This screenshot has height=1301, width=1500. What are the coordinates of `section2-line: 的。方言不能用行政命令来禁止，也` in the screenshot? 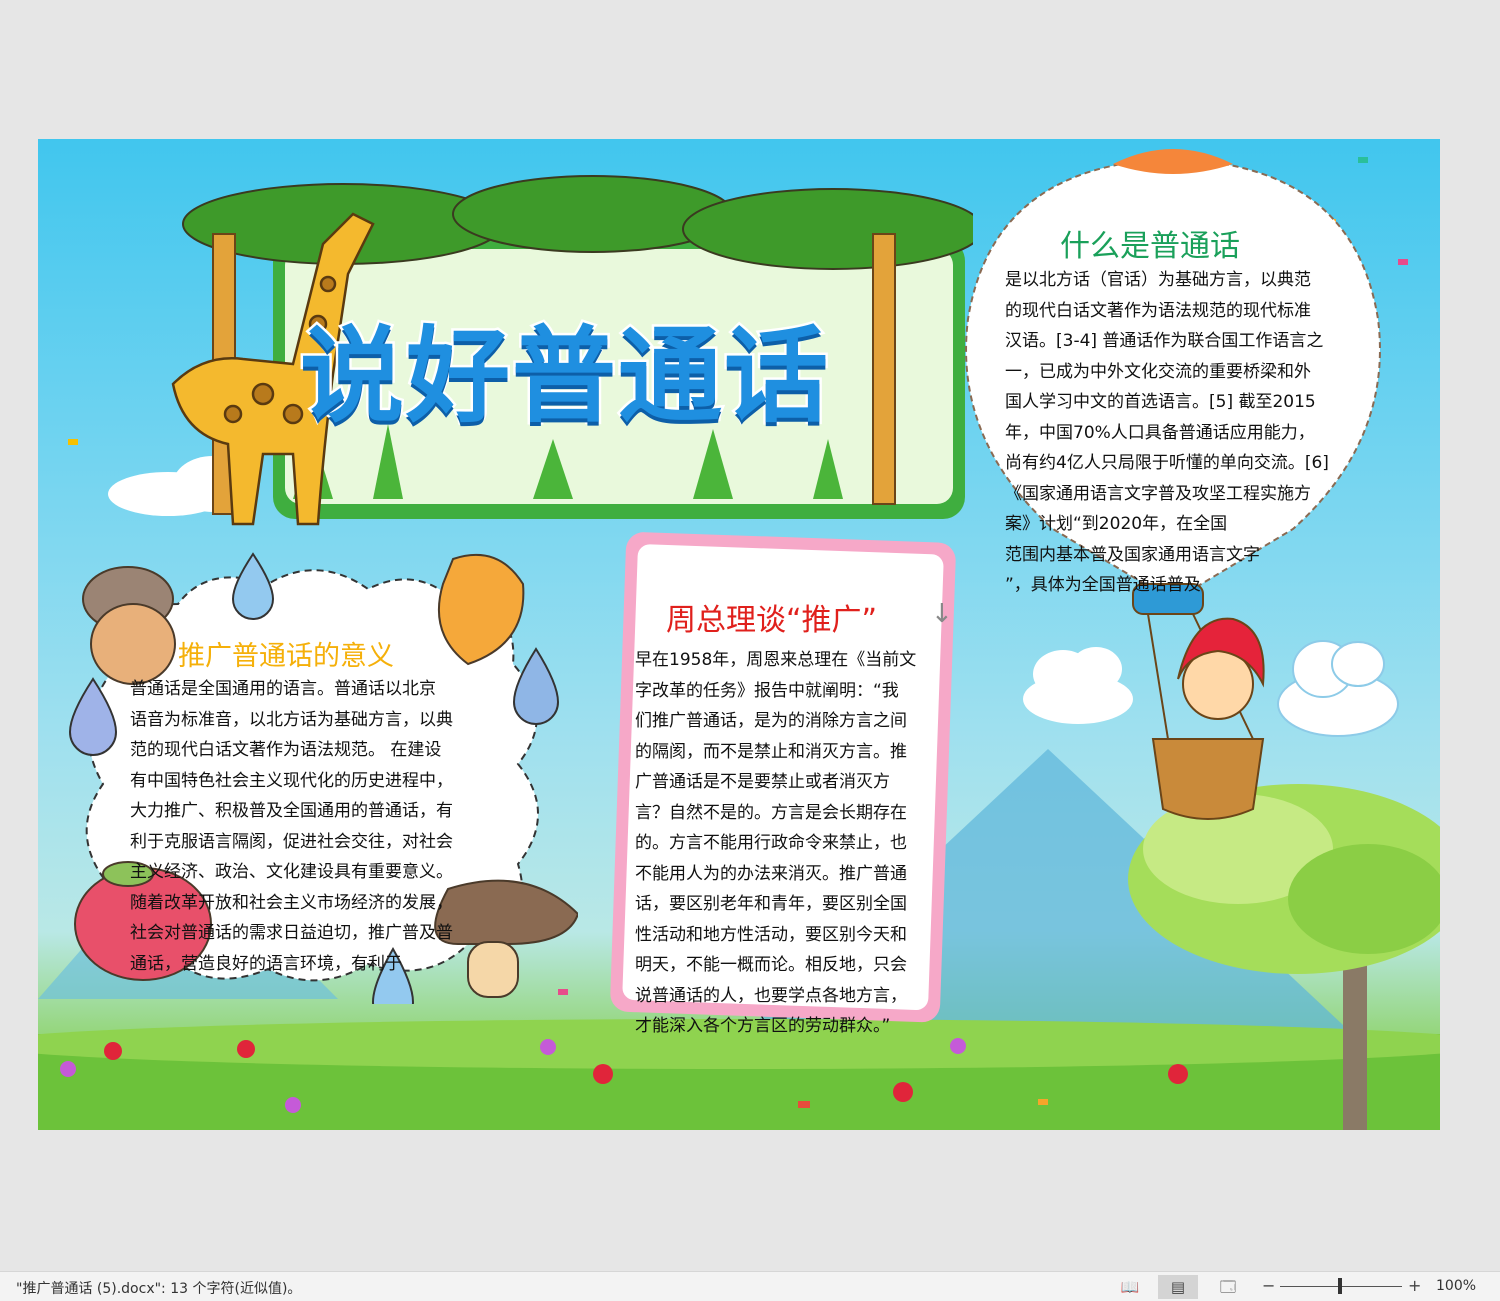 It's located at (771, 843).